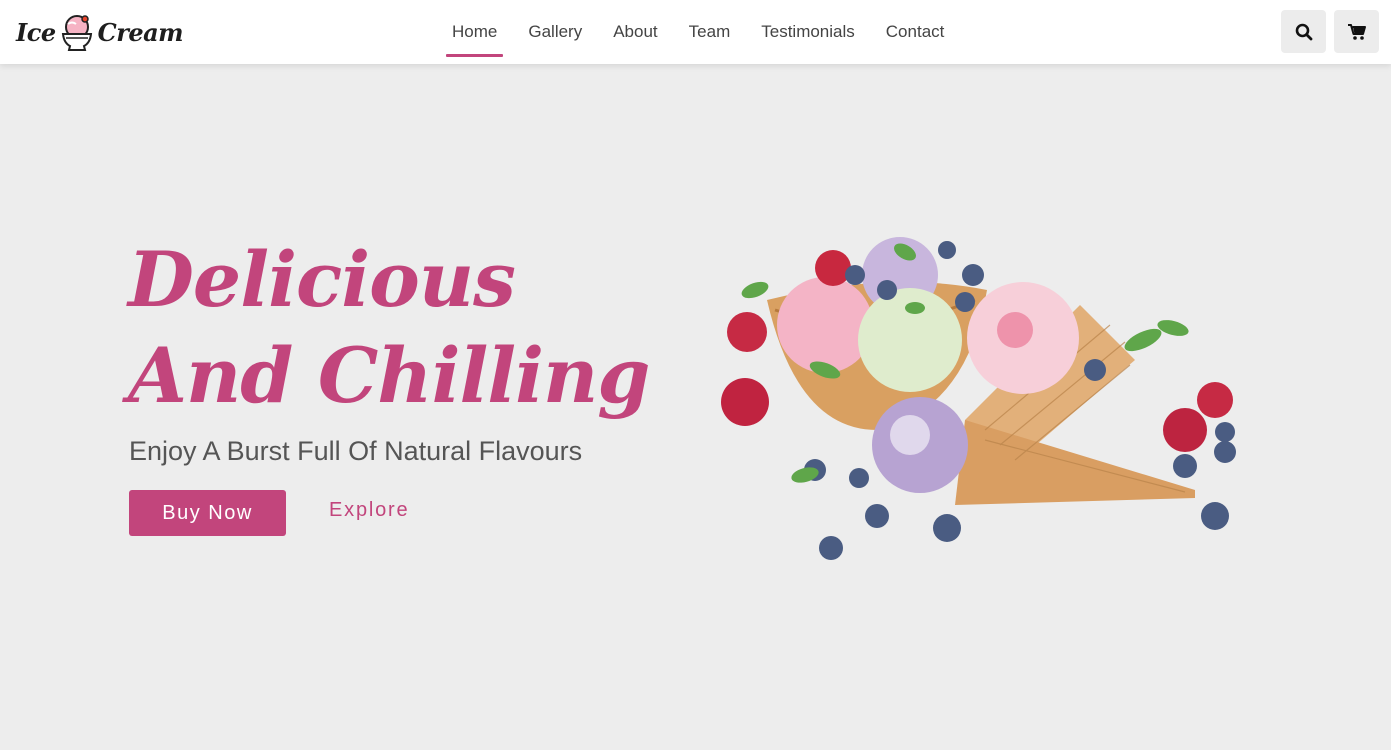 The image size is (1391, 750). Describe the element at coordinates (555, 32) in the screenshot. I see `nav-item-gallery: Gallery` at that location.